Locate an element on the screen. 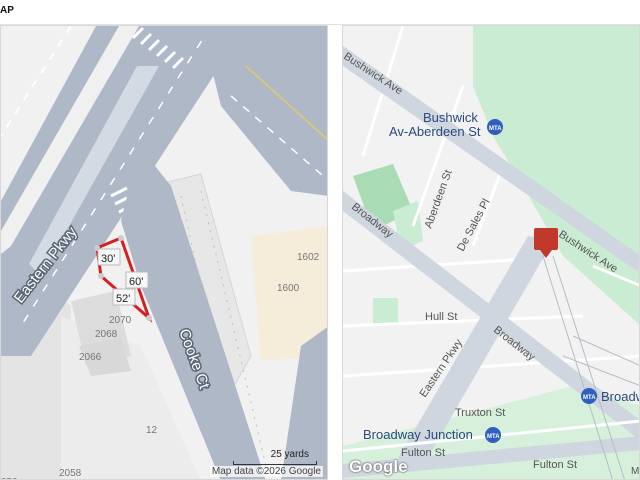 The image size is (640, 480). google-logo: Google is located at coordinates (378, 466).